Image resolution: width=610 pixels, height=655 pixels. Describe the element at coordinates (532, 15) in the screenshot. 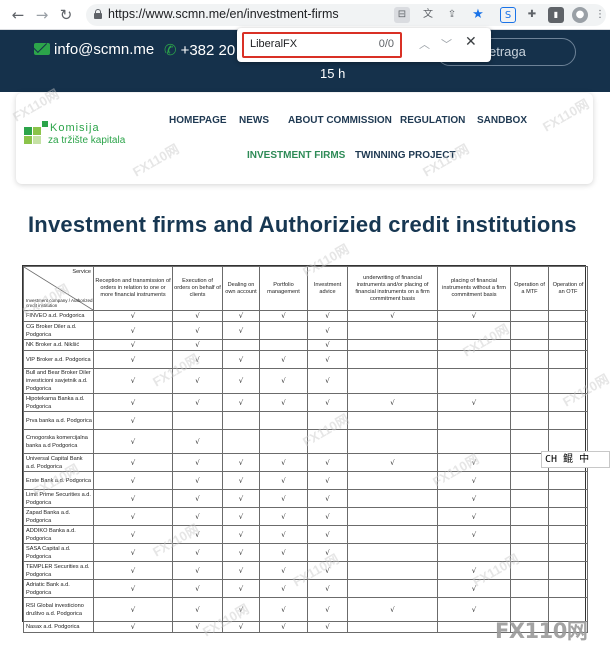

I see `extensions-puzzle-icon: ✚` at that location.